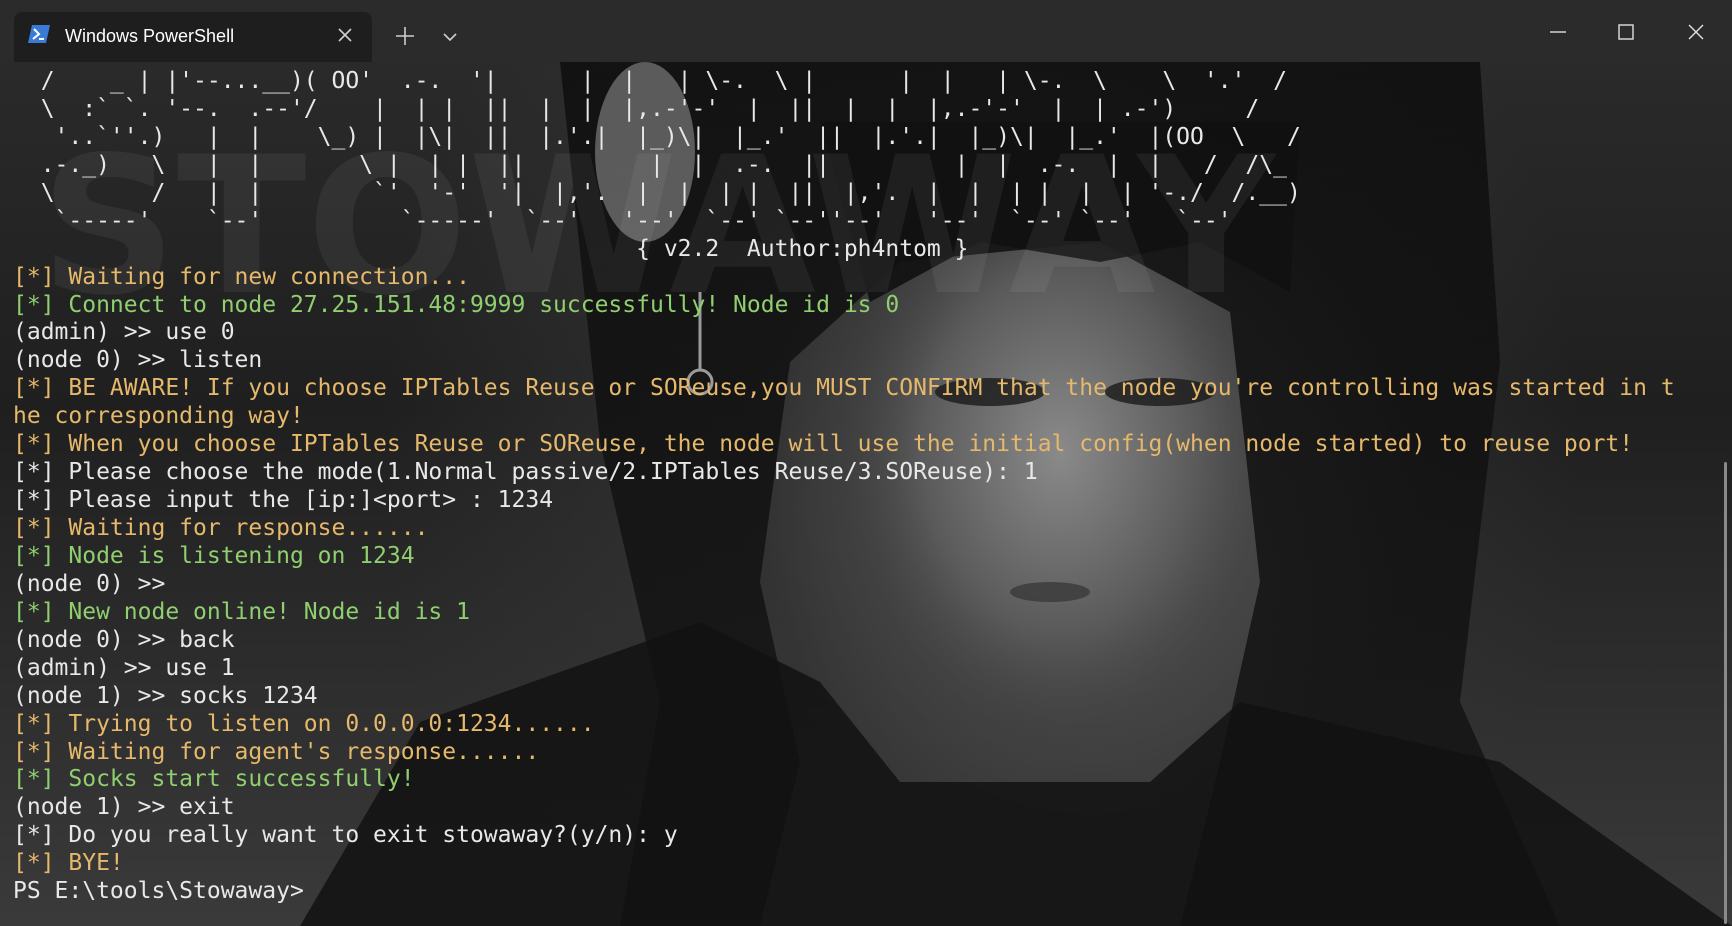 The width and height of the screenshot is (1732, 926). Describe the element at coordinates (165, 695) in the screenshot. I see `terminal-line: (node 1) >> socks 1234` at that location.